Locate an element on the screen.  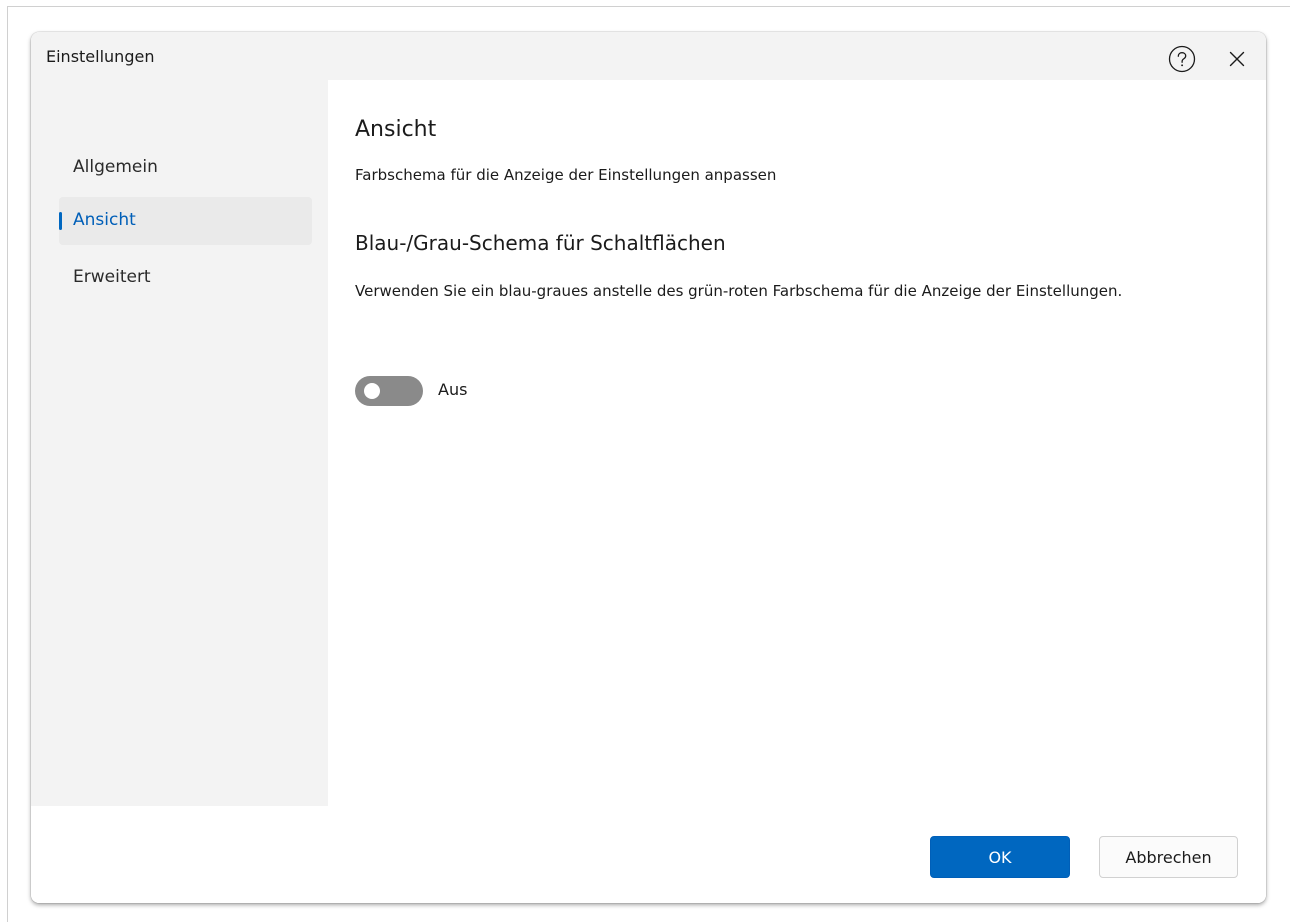
dialog-footer: OK Abbrechen is located at coordinates (648, 854).